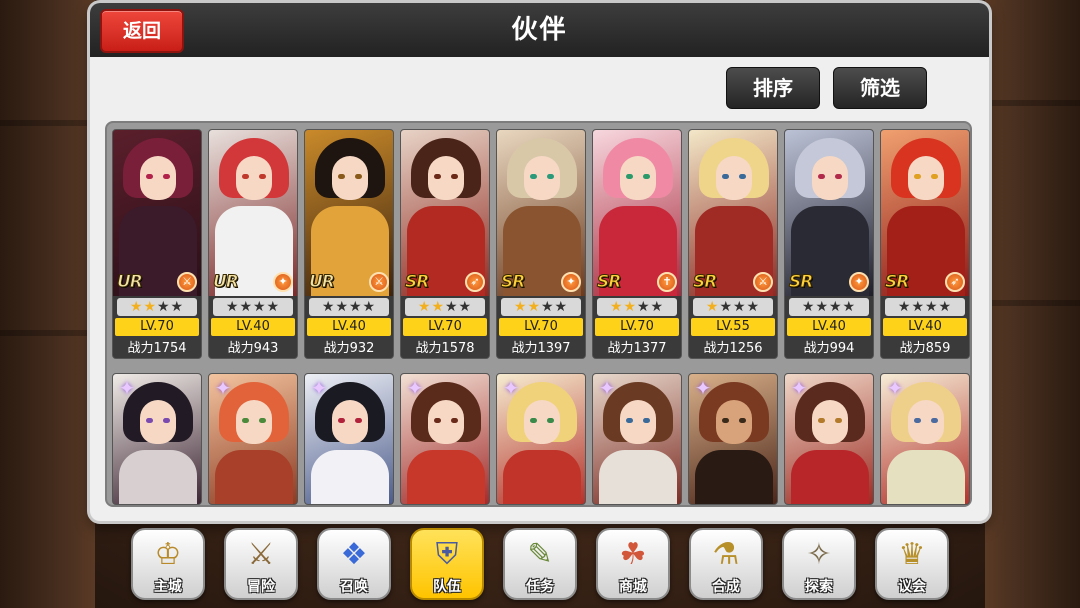 The height and width of the screenshot is (608, 1080). What do you see at coordinates (880, 88) in the screenshot?
I see `filter-button: 筛选` at bounding box center [880, 88].